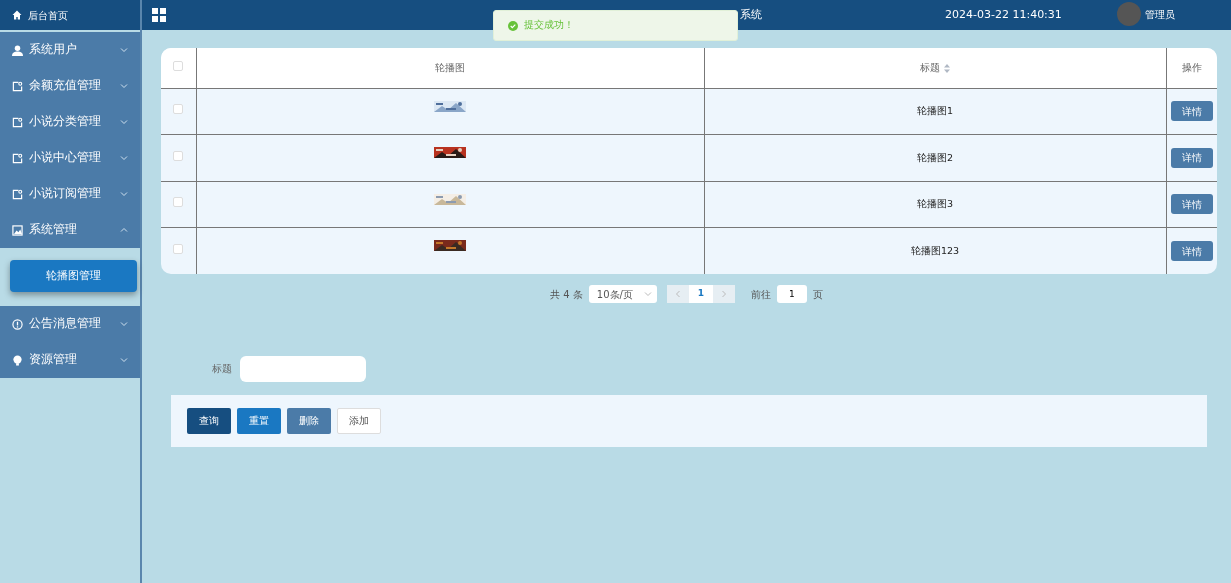 Image resolution: width=1231 pixels, height=583 pixels. I want to click on chevron-left-icon, so click(677, 293).